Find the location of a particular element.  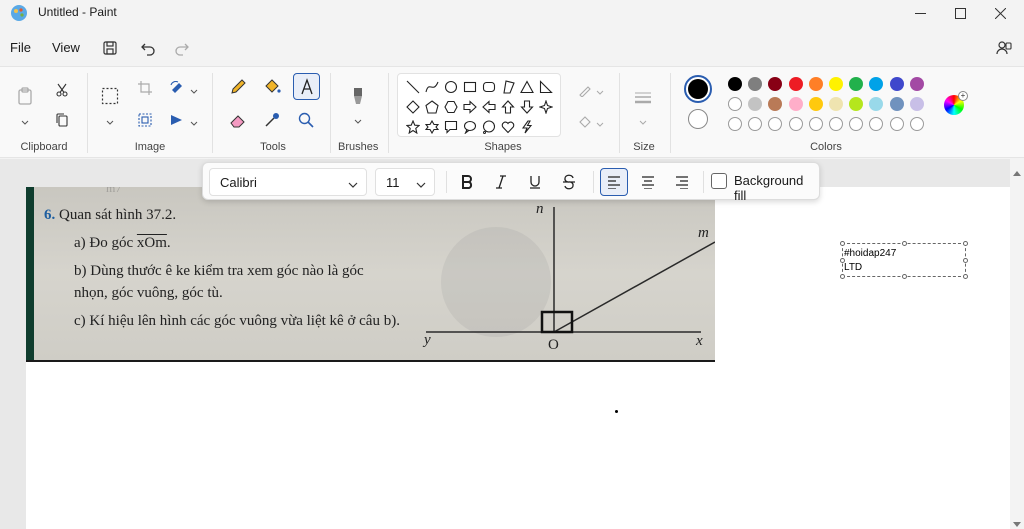

minimize-button is located at coordinates (920, 13).